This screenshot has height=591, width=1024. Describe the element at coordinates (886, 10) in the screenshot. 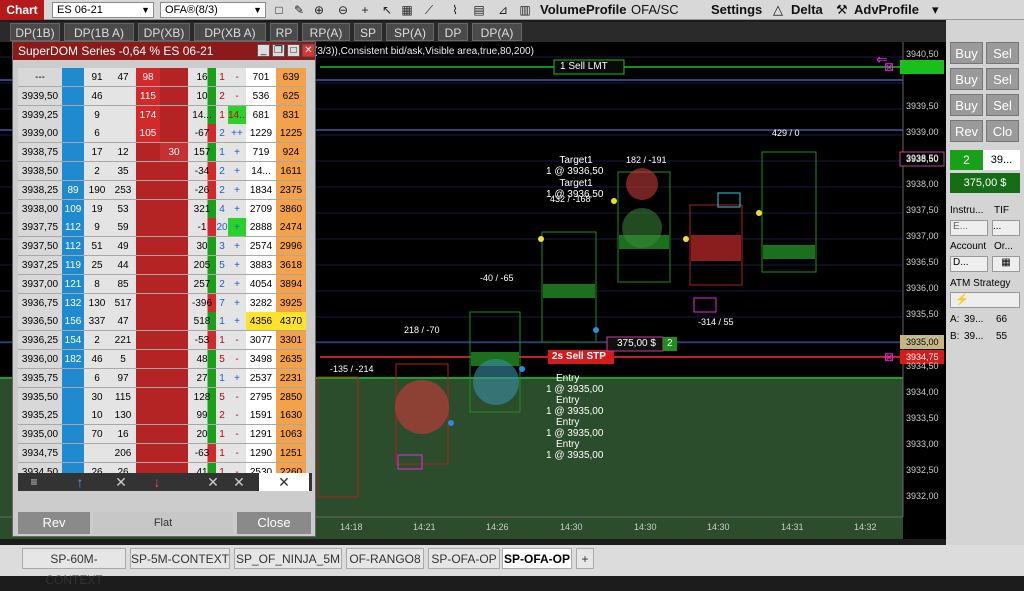

I see `advprofile-button: AdvProfile` at that location.